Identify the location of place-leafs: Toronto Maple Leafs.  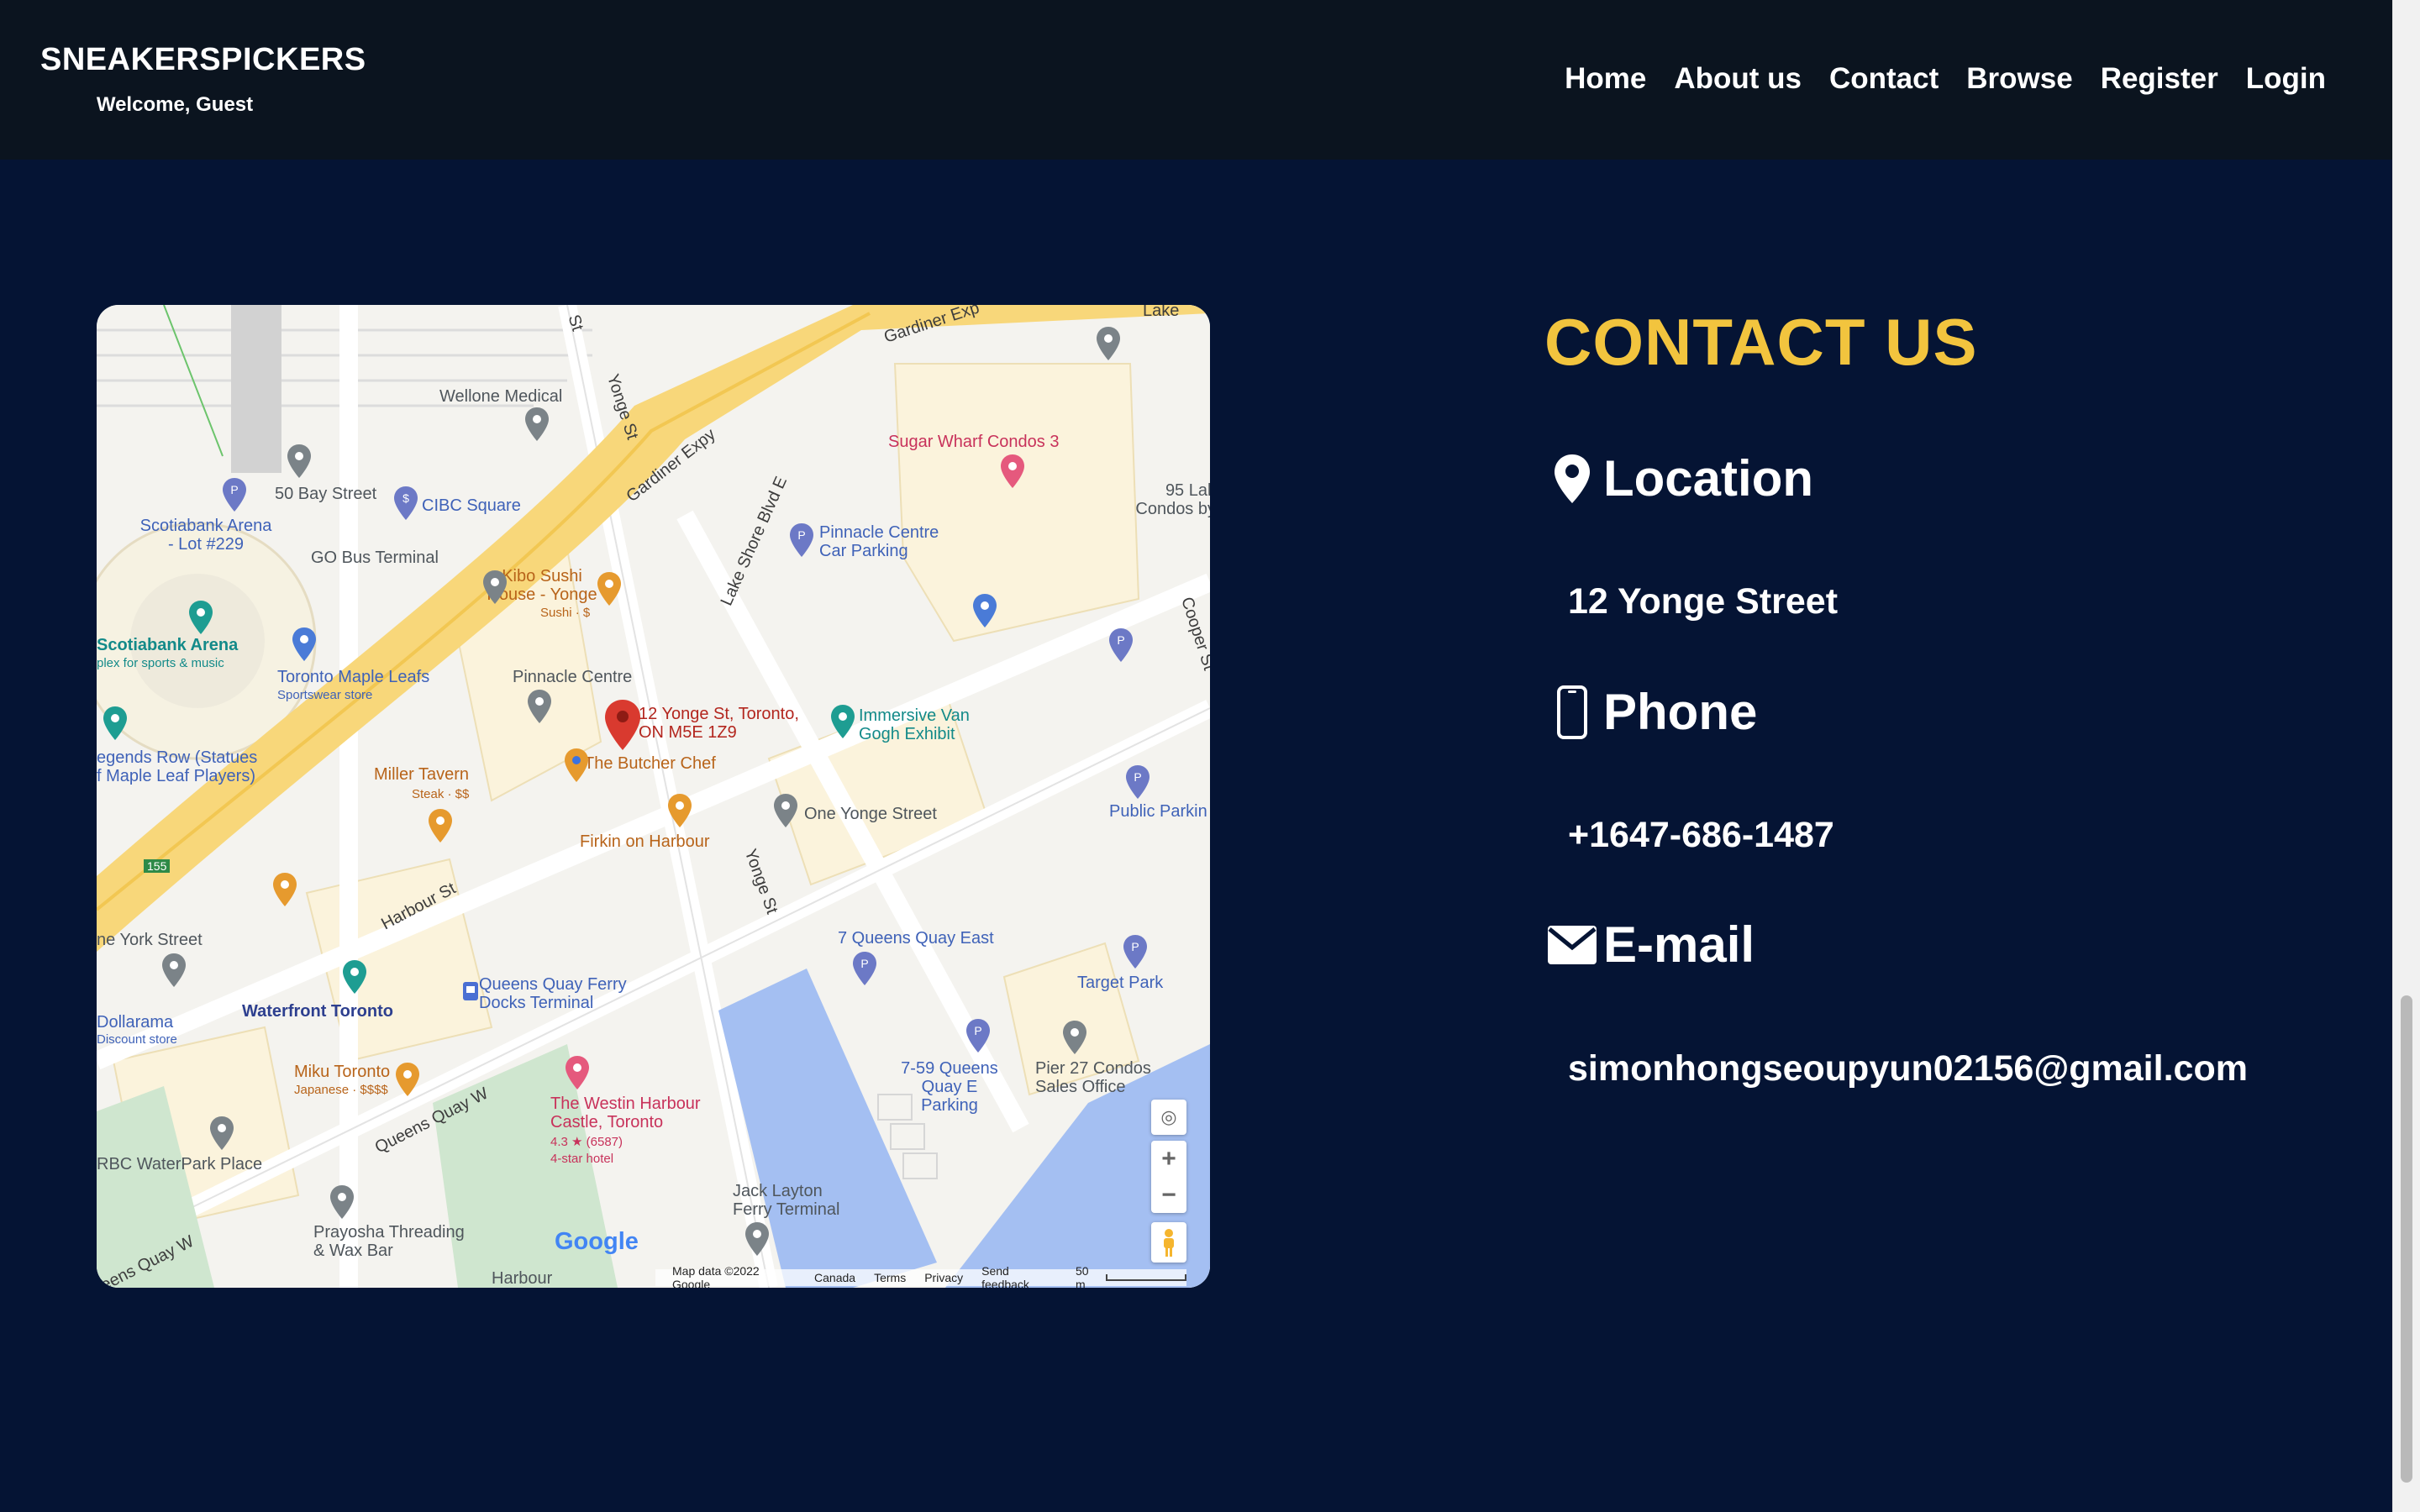
(353, 677).